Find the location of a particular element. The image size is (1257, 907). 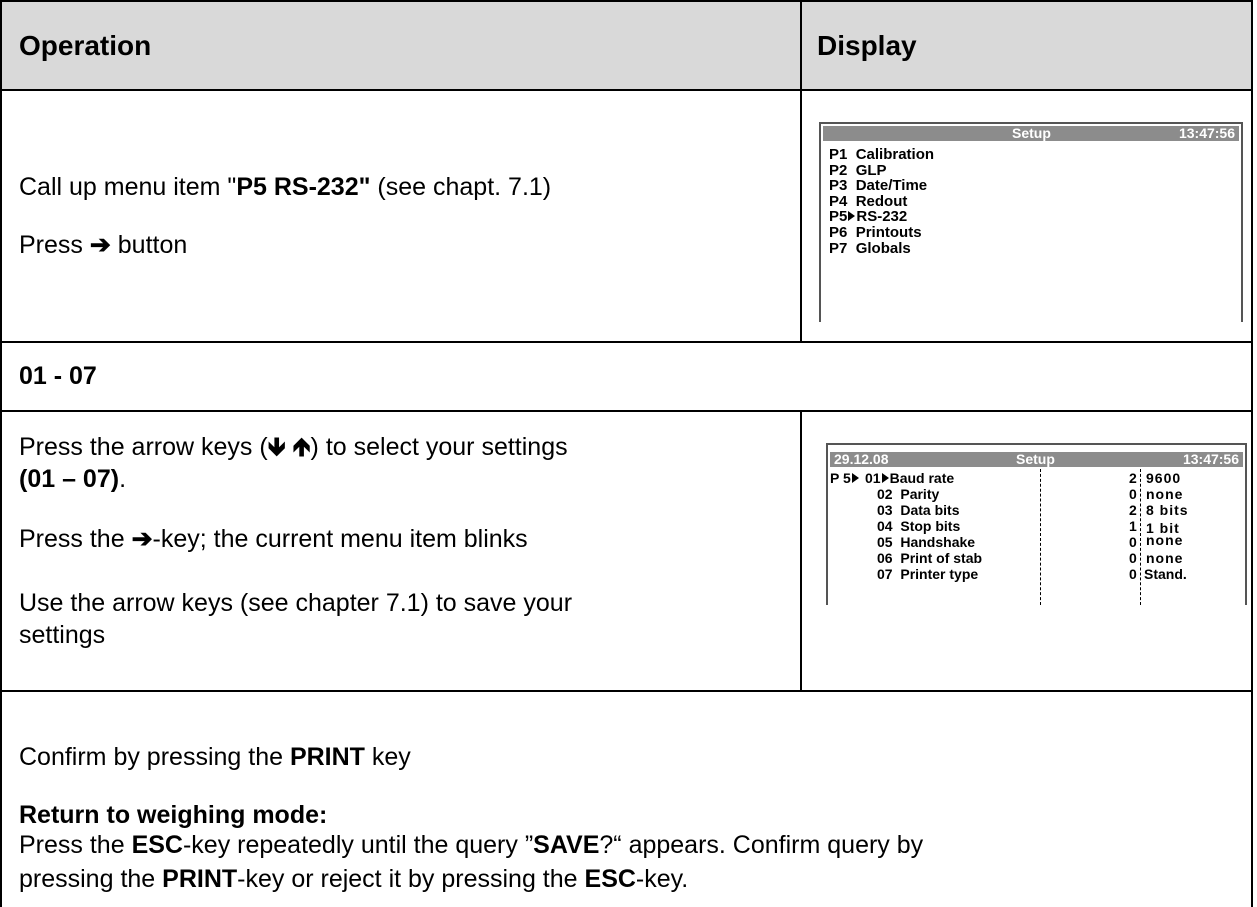

confirm-instruction: Confirm by pressing the PRINT key is located at coordinates (215, 757).